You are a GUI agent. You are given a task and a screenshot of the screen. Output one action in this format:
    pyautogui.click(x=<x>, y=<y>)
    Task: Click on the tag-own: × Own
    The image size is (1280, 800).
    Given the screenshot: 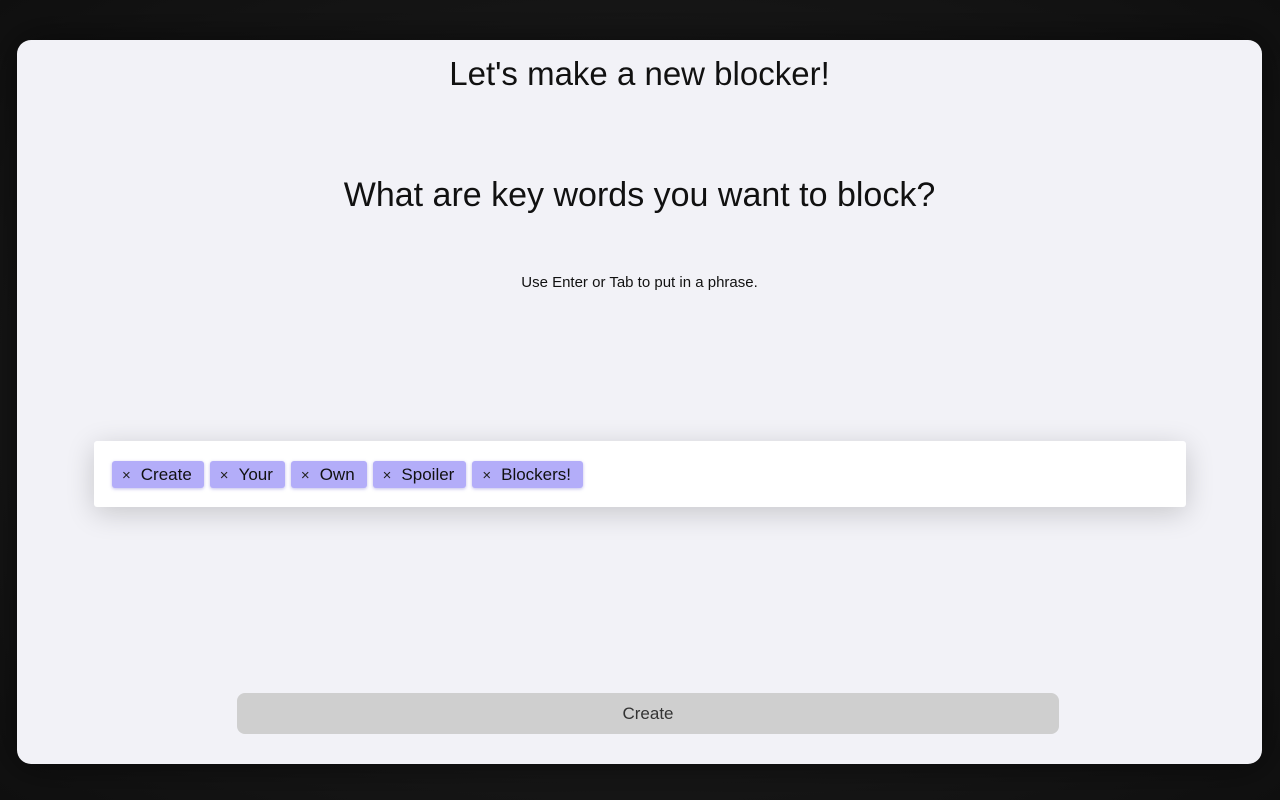 What is the action you would take?
    pyautogui.click(x=328, y=474)
    